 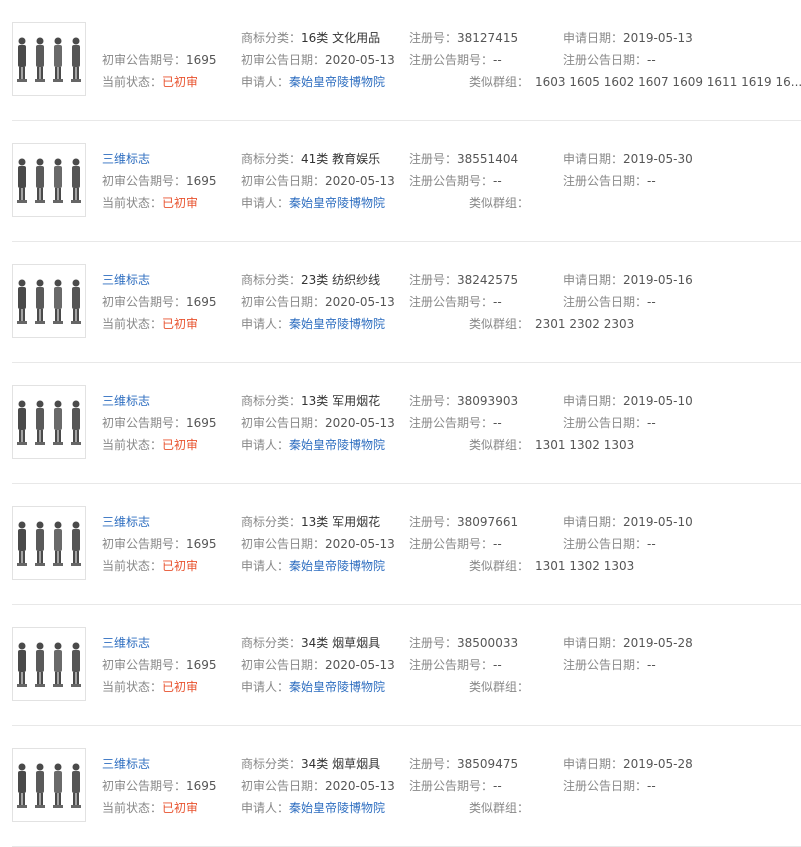 I want to click on apply-date-value: 2019-05-28, so click(x=658, y=764).